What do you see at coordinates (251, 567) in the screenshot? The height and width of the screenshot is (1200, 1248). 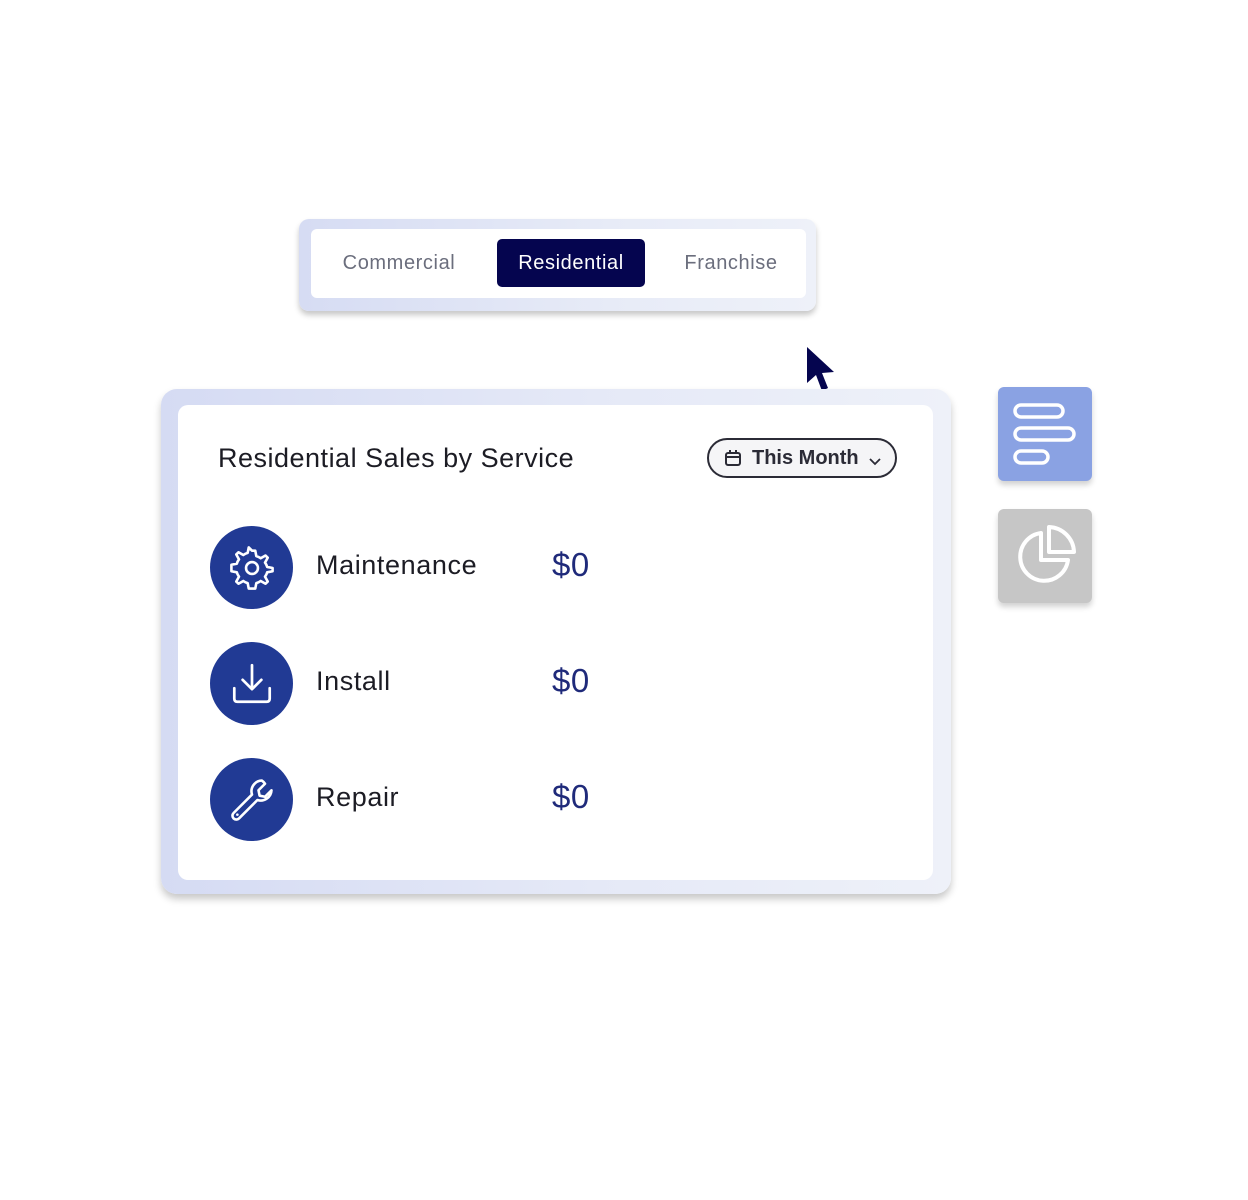 I see `gear-icon` at bounding box center [251, 567].